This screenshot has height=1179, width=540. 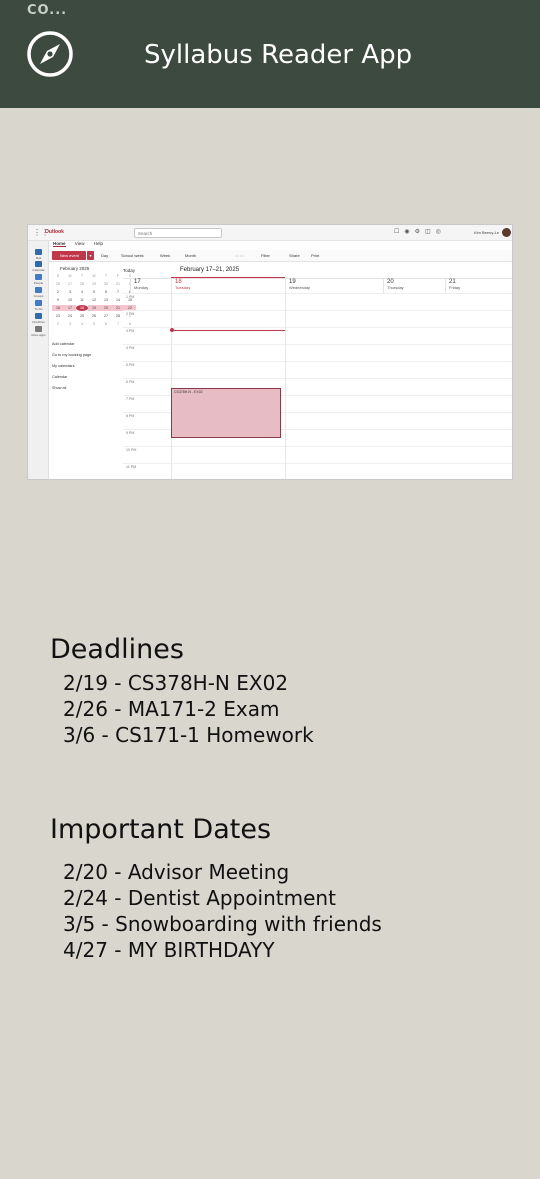 I want to click on mini-calendar-day: 24, so click(x=70, y=316).